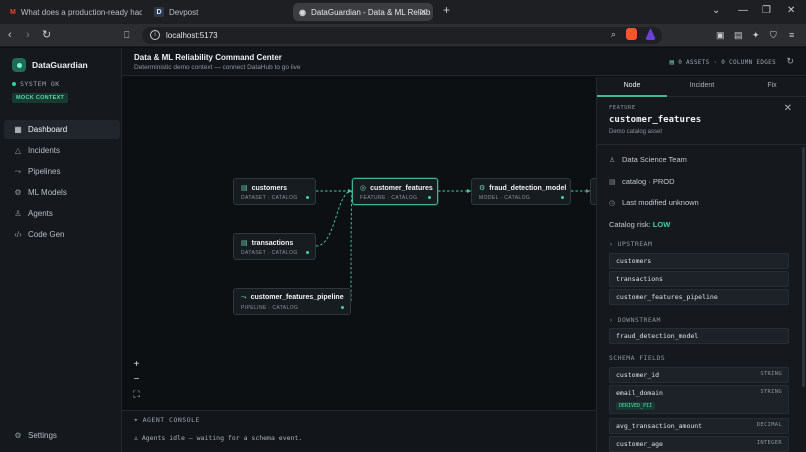 The image size is (806, 452). Describe the element at coordinates (637, 358) in the screenshot. I see `schema-fields-heading: SCHEMA FIELDS` at that location.